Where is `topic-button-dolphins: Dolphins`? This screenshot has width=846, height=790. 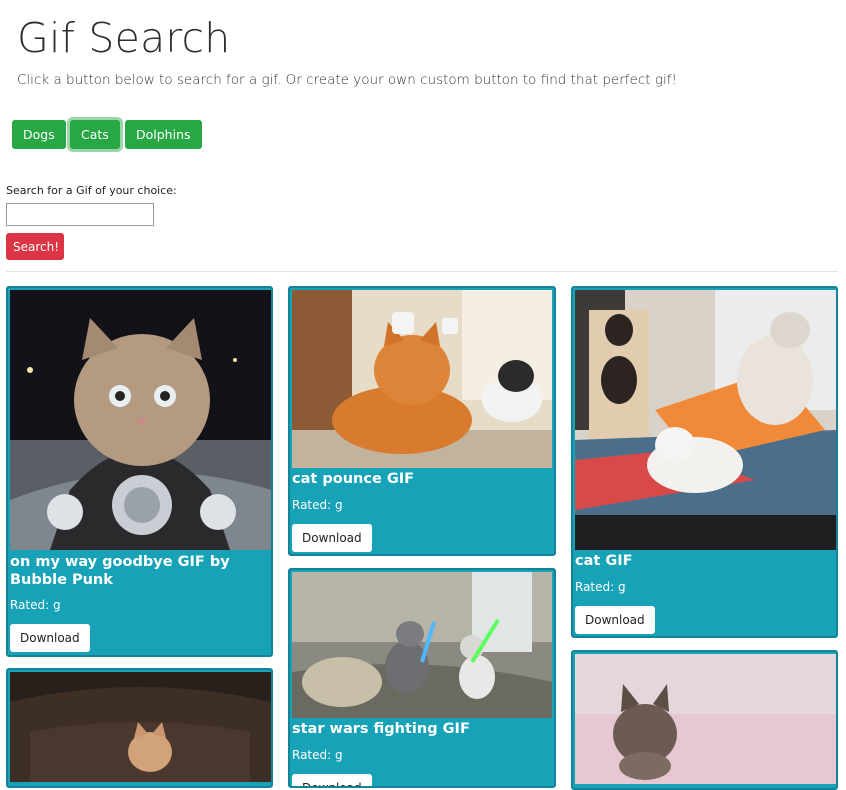
topic-button-dolphins: Dolphins is located at coordinates (163, 134).